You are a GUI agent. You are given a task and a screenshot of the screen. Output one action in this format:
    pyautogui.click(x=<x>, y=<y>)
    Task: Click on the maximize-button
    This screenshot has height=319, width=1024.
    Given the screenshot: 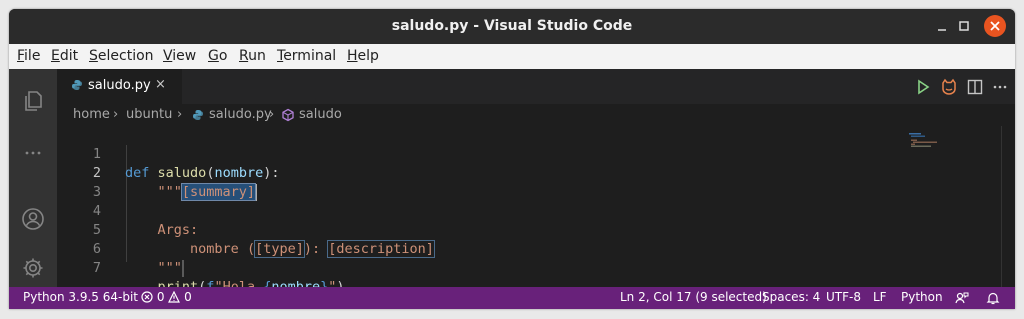 What is the action you would take?
    pyautogui.click(x=964, y=26)
    